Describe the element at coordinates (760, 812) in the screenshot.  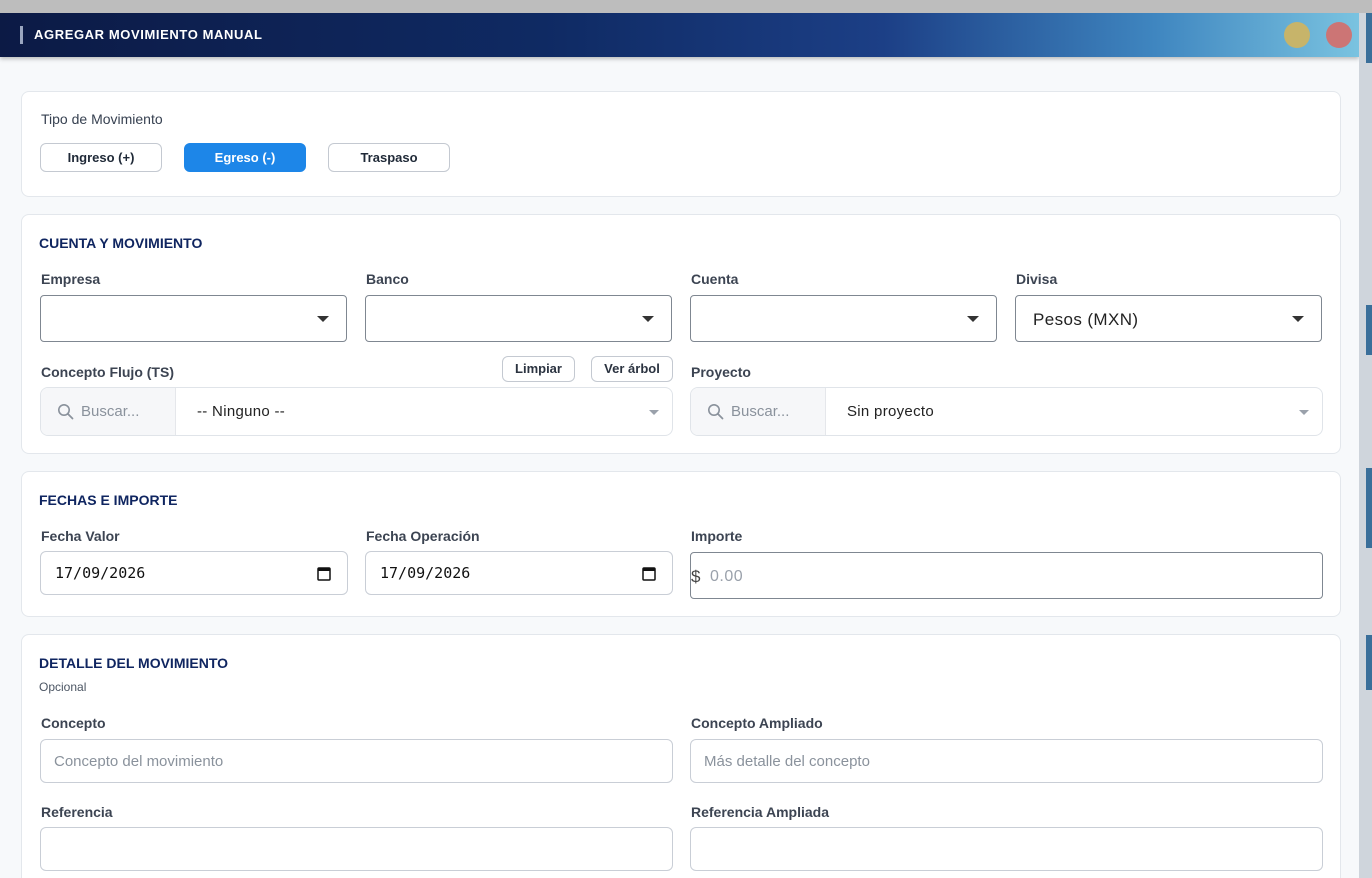
I see `referencia-ampliada-label: Referencia Ampliada` at that location.